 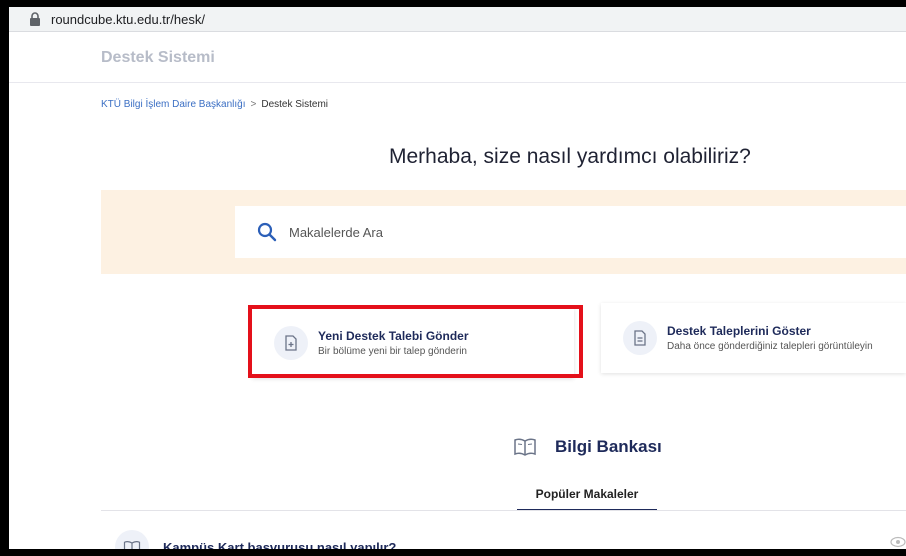 I want to click on lock-icon, so click(x=36, y=19).